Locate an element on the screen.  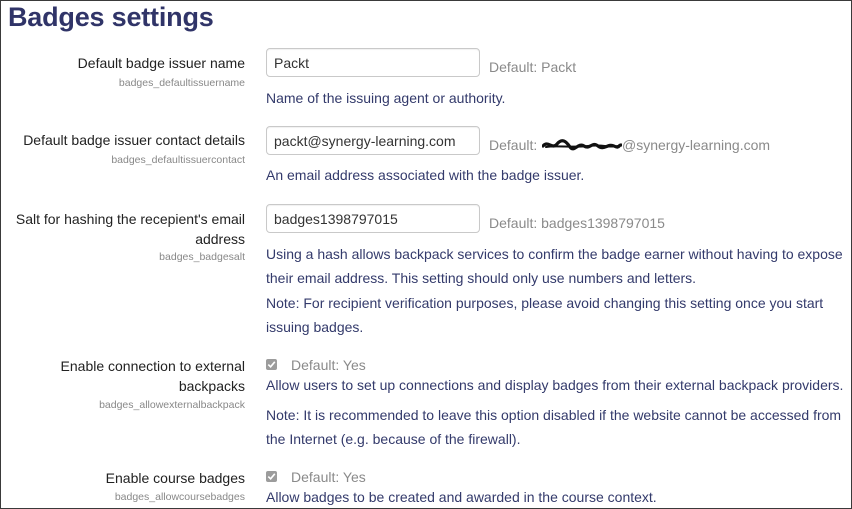
course-badges-checkbox is located at coordinates (271, 476).